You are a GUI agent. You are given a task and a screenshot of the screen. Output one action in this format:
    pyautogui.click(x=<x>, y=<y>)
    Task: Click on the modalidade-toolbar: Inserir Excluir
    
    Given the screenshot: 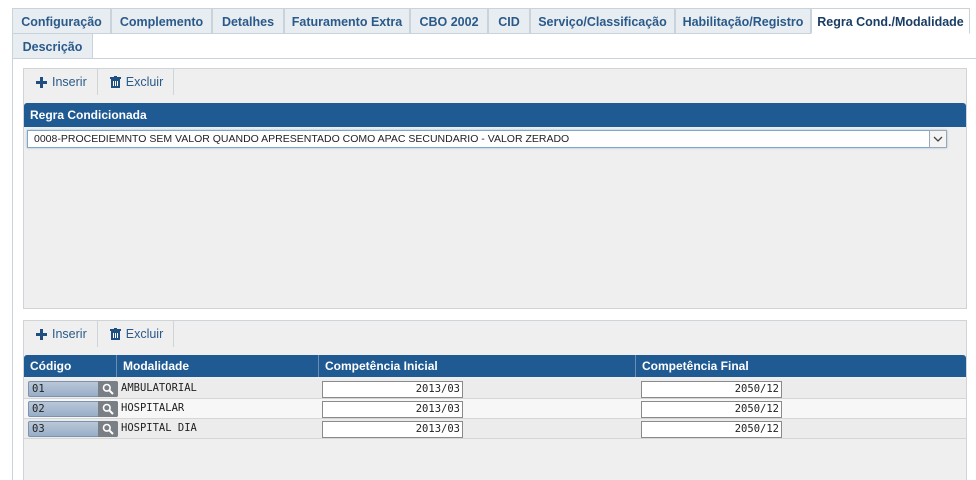 What is the action you would take?
    pyautogui.click(x=99, y=334)
    